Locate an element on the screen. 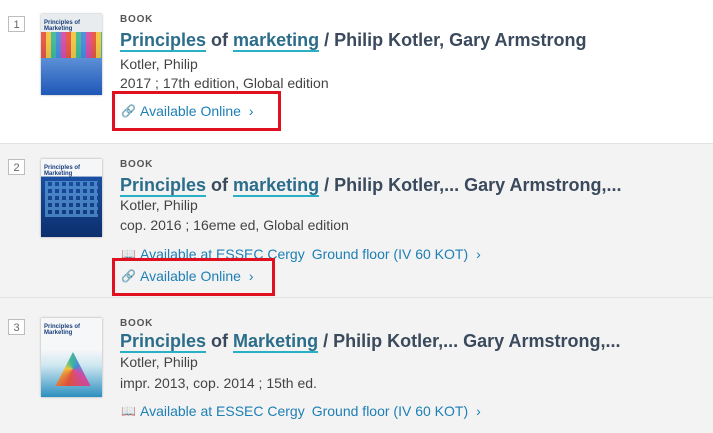 Image resolution: width=713 pixels, height=433 pixels. result-edition: 2017 ; 17th edition, Global edition is located at coordinates (224, 83).